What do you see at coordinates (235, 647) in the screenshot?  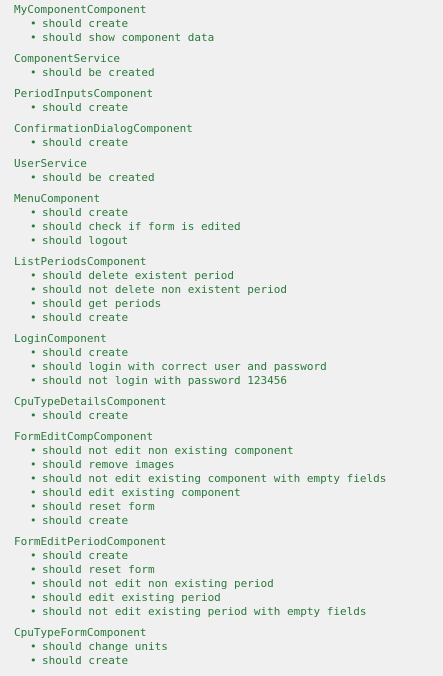 I see `spec-item: • should change units` at bounding box center [235, 647].